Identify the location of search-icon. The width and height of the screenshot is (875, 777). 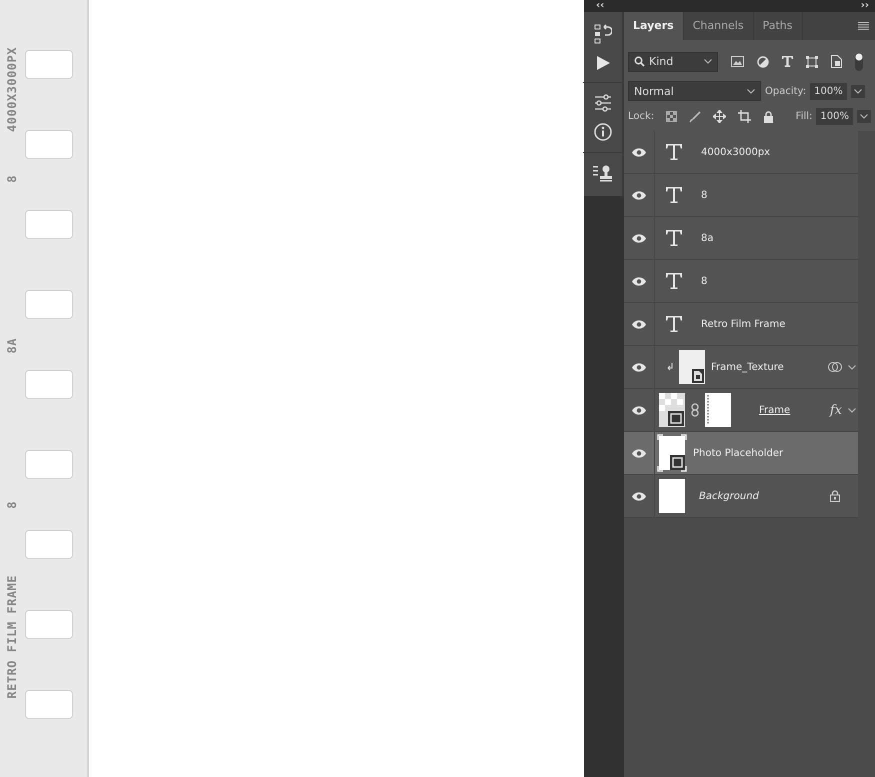
(639, 61).